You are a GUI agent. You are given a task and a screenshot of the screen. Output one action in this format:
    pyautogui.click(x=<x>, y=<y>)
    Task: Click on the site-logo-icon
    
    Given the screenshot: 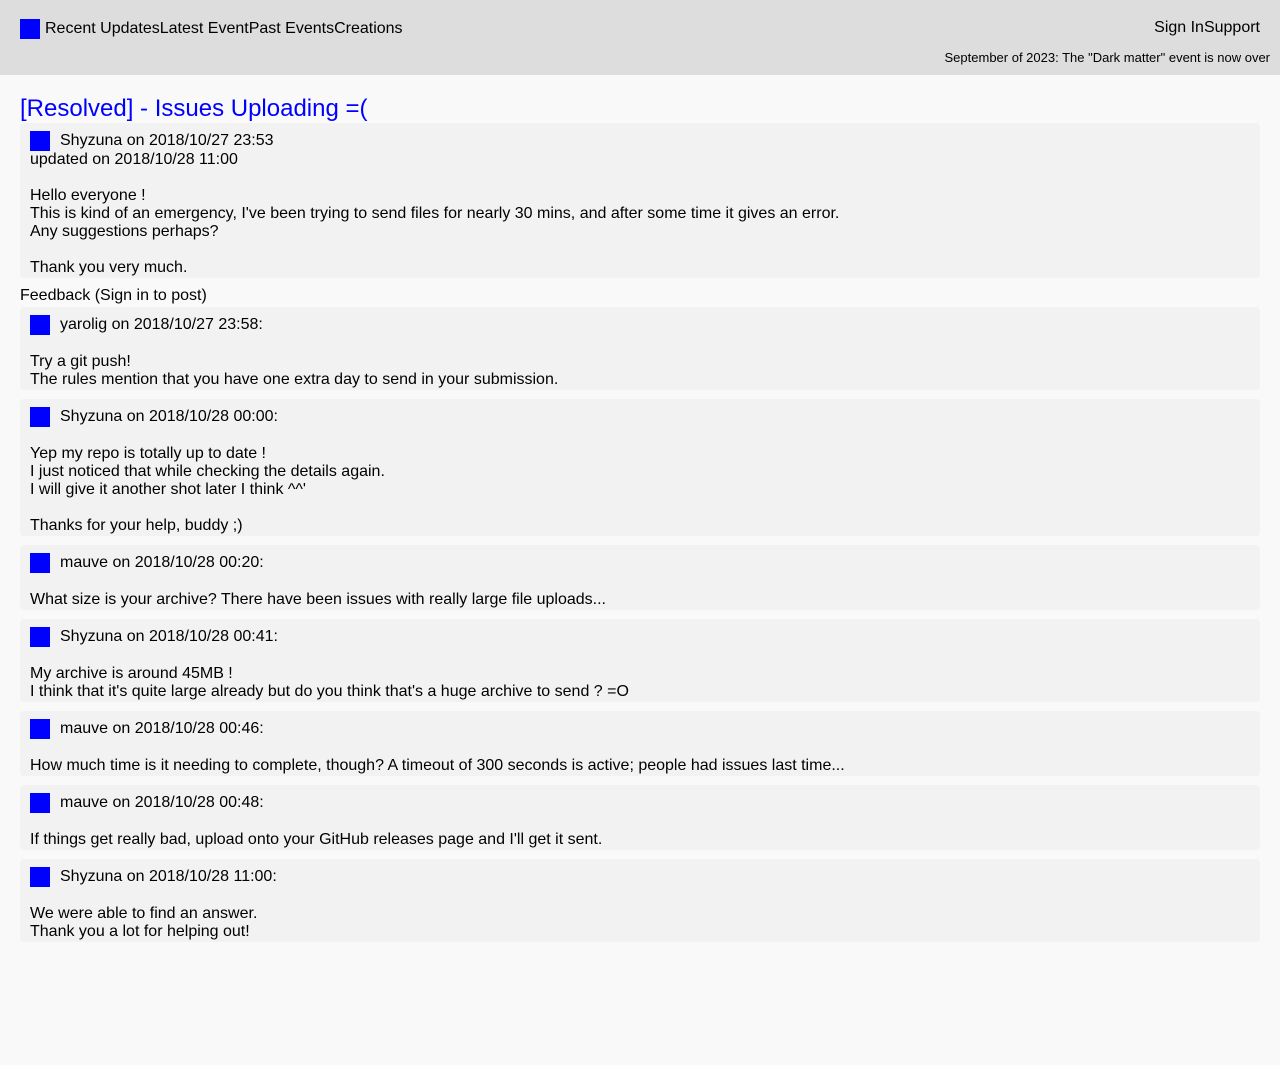 What is the action you would take?
    pyautogui.click(x=30, y=29)
    